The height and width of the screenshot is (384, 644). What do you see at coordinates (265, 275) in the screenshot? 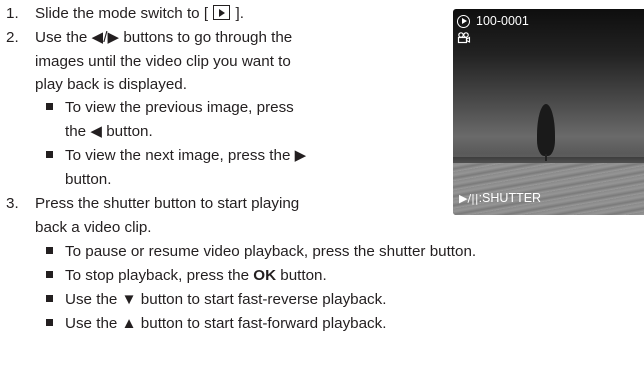
I see `ok-button-label: OK` at bounding box center [265, 275].